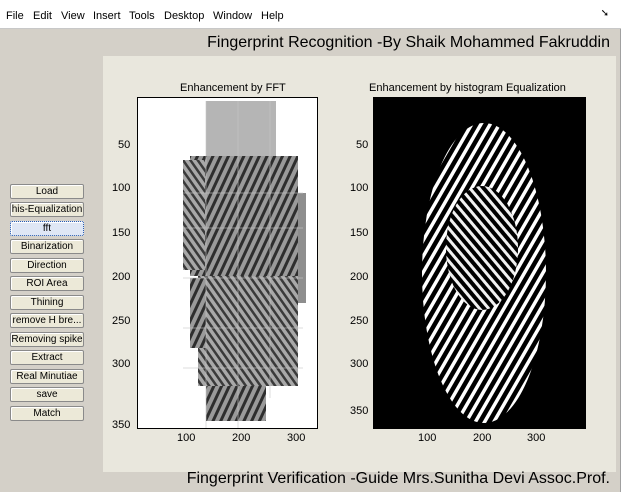 The width and height of the screenshot is (621, 504). Describe the element at coordinates (121, 188) in the screenshot. I see `left-y-tick: 100` at that location.